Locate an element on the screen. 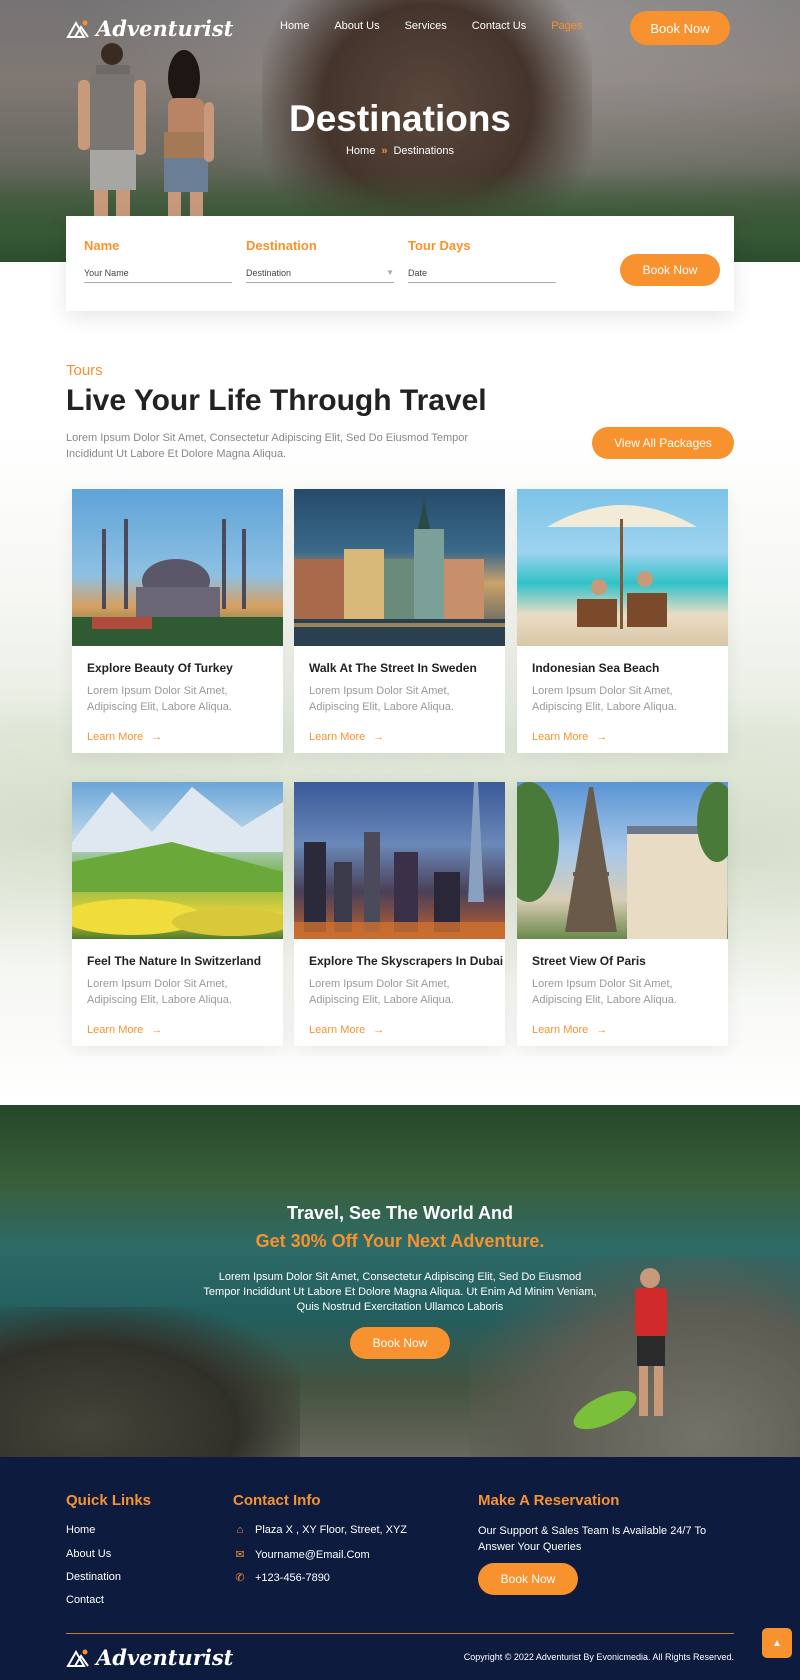 Image resolution: width=800 pixels, height=1680 pixels. footer-logo: Adventurist is located at coordinates (149, 1657).